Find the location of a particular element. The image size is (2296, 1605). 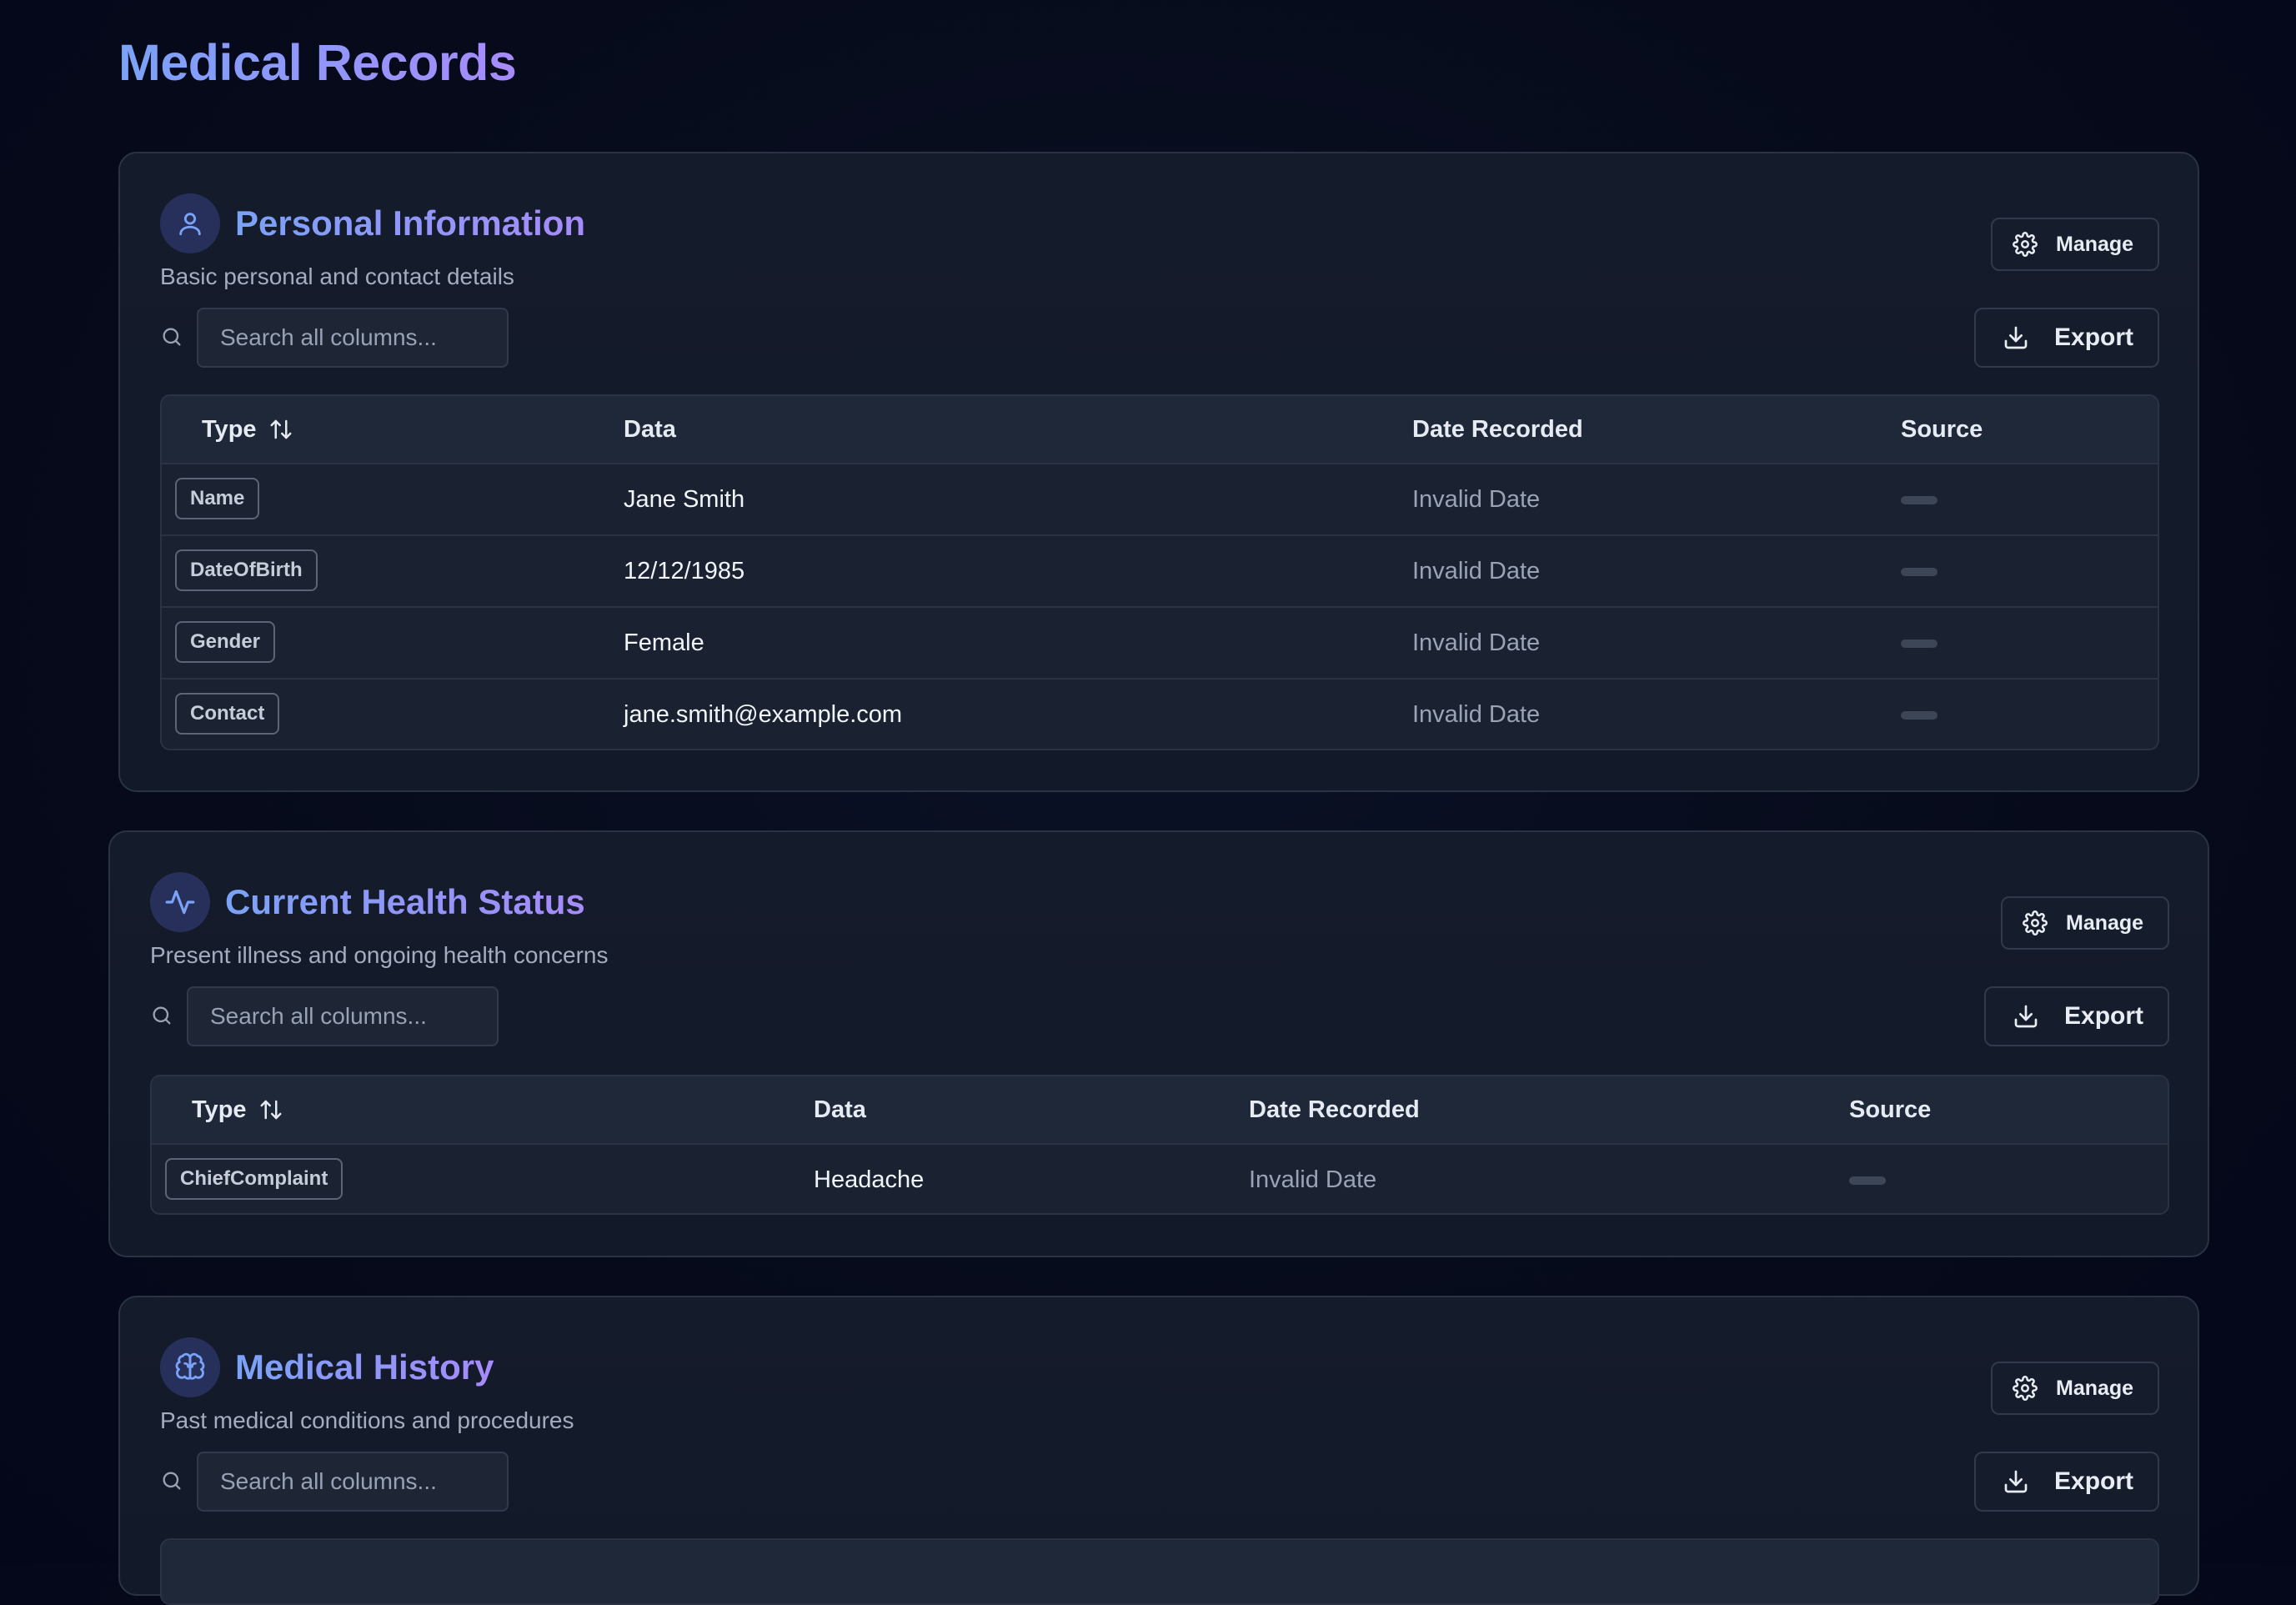

table-header is located at coordinates (1160, 1571).